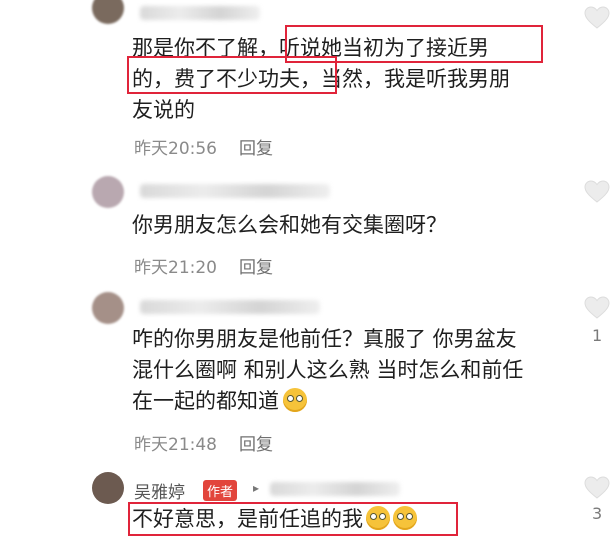 The width and height of the screenshot is (611, 536). What do you see at coordinates (305, 498) in the screenshot?
I see `comment-item: 吴雅婷 作者 ▸ 不好意思，是前任追的我 3` at bounding box center [305, 498].